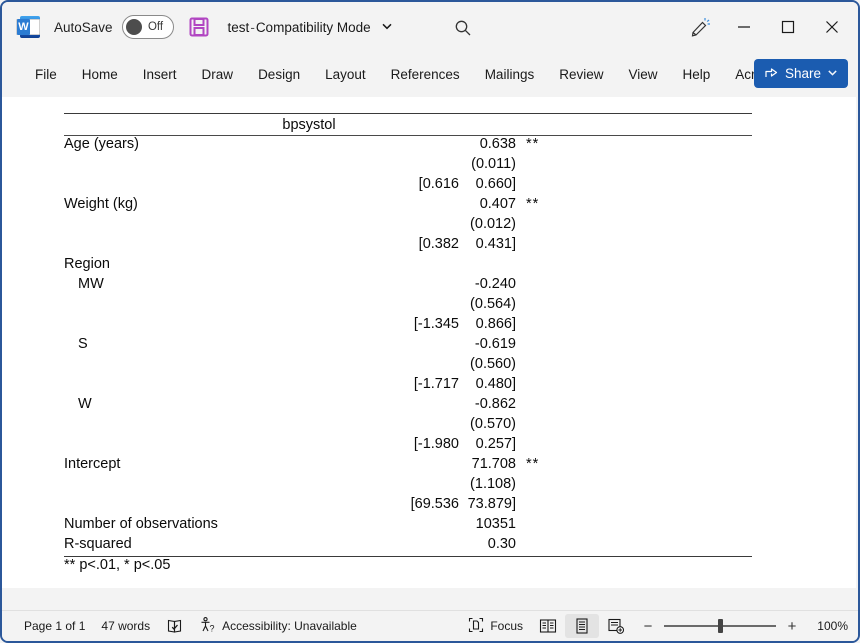  I want to click on table-row: W -0.862, so click(408, 406).